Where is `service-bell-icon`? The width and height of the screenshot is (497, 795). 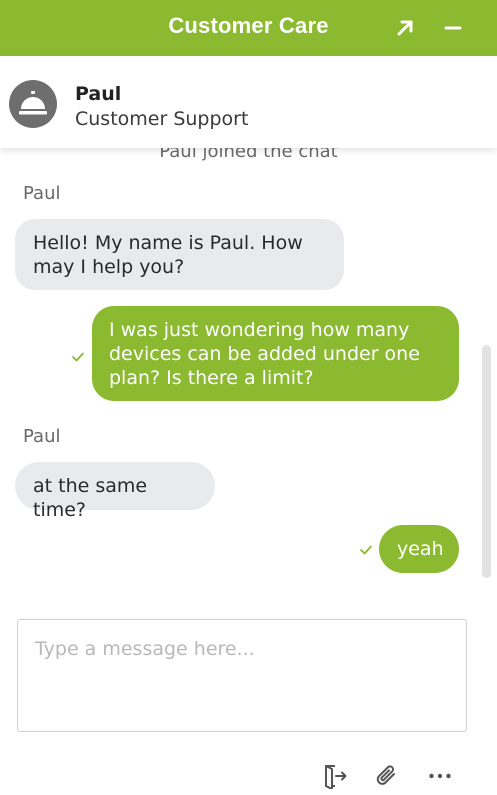 service-bell-icon is located at coordinates (33, 103).